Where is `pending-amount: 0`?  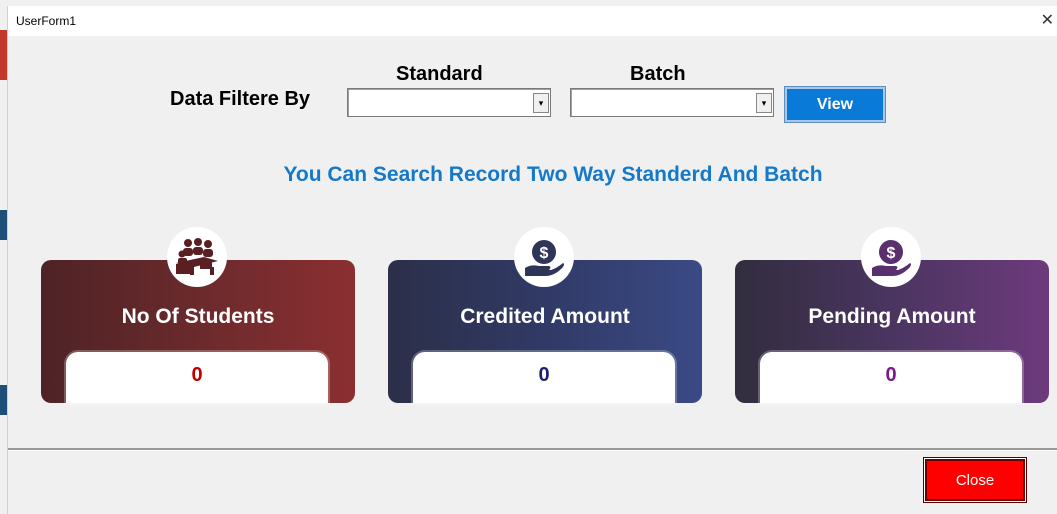
pending-amount: 0 is located at coordinates (891, 375).